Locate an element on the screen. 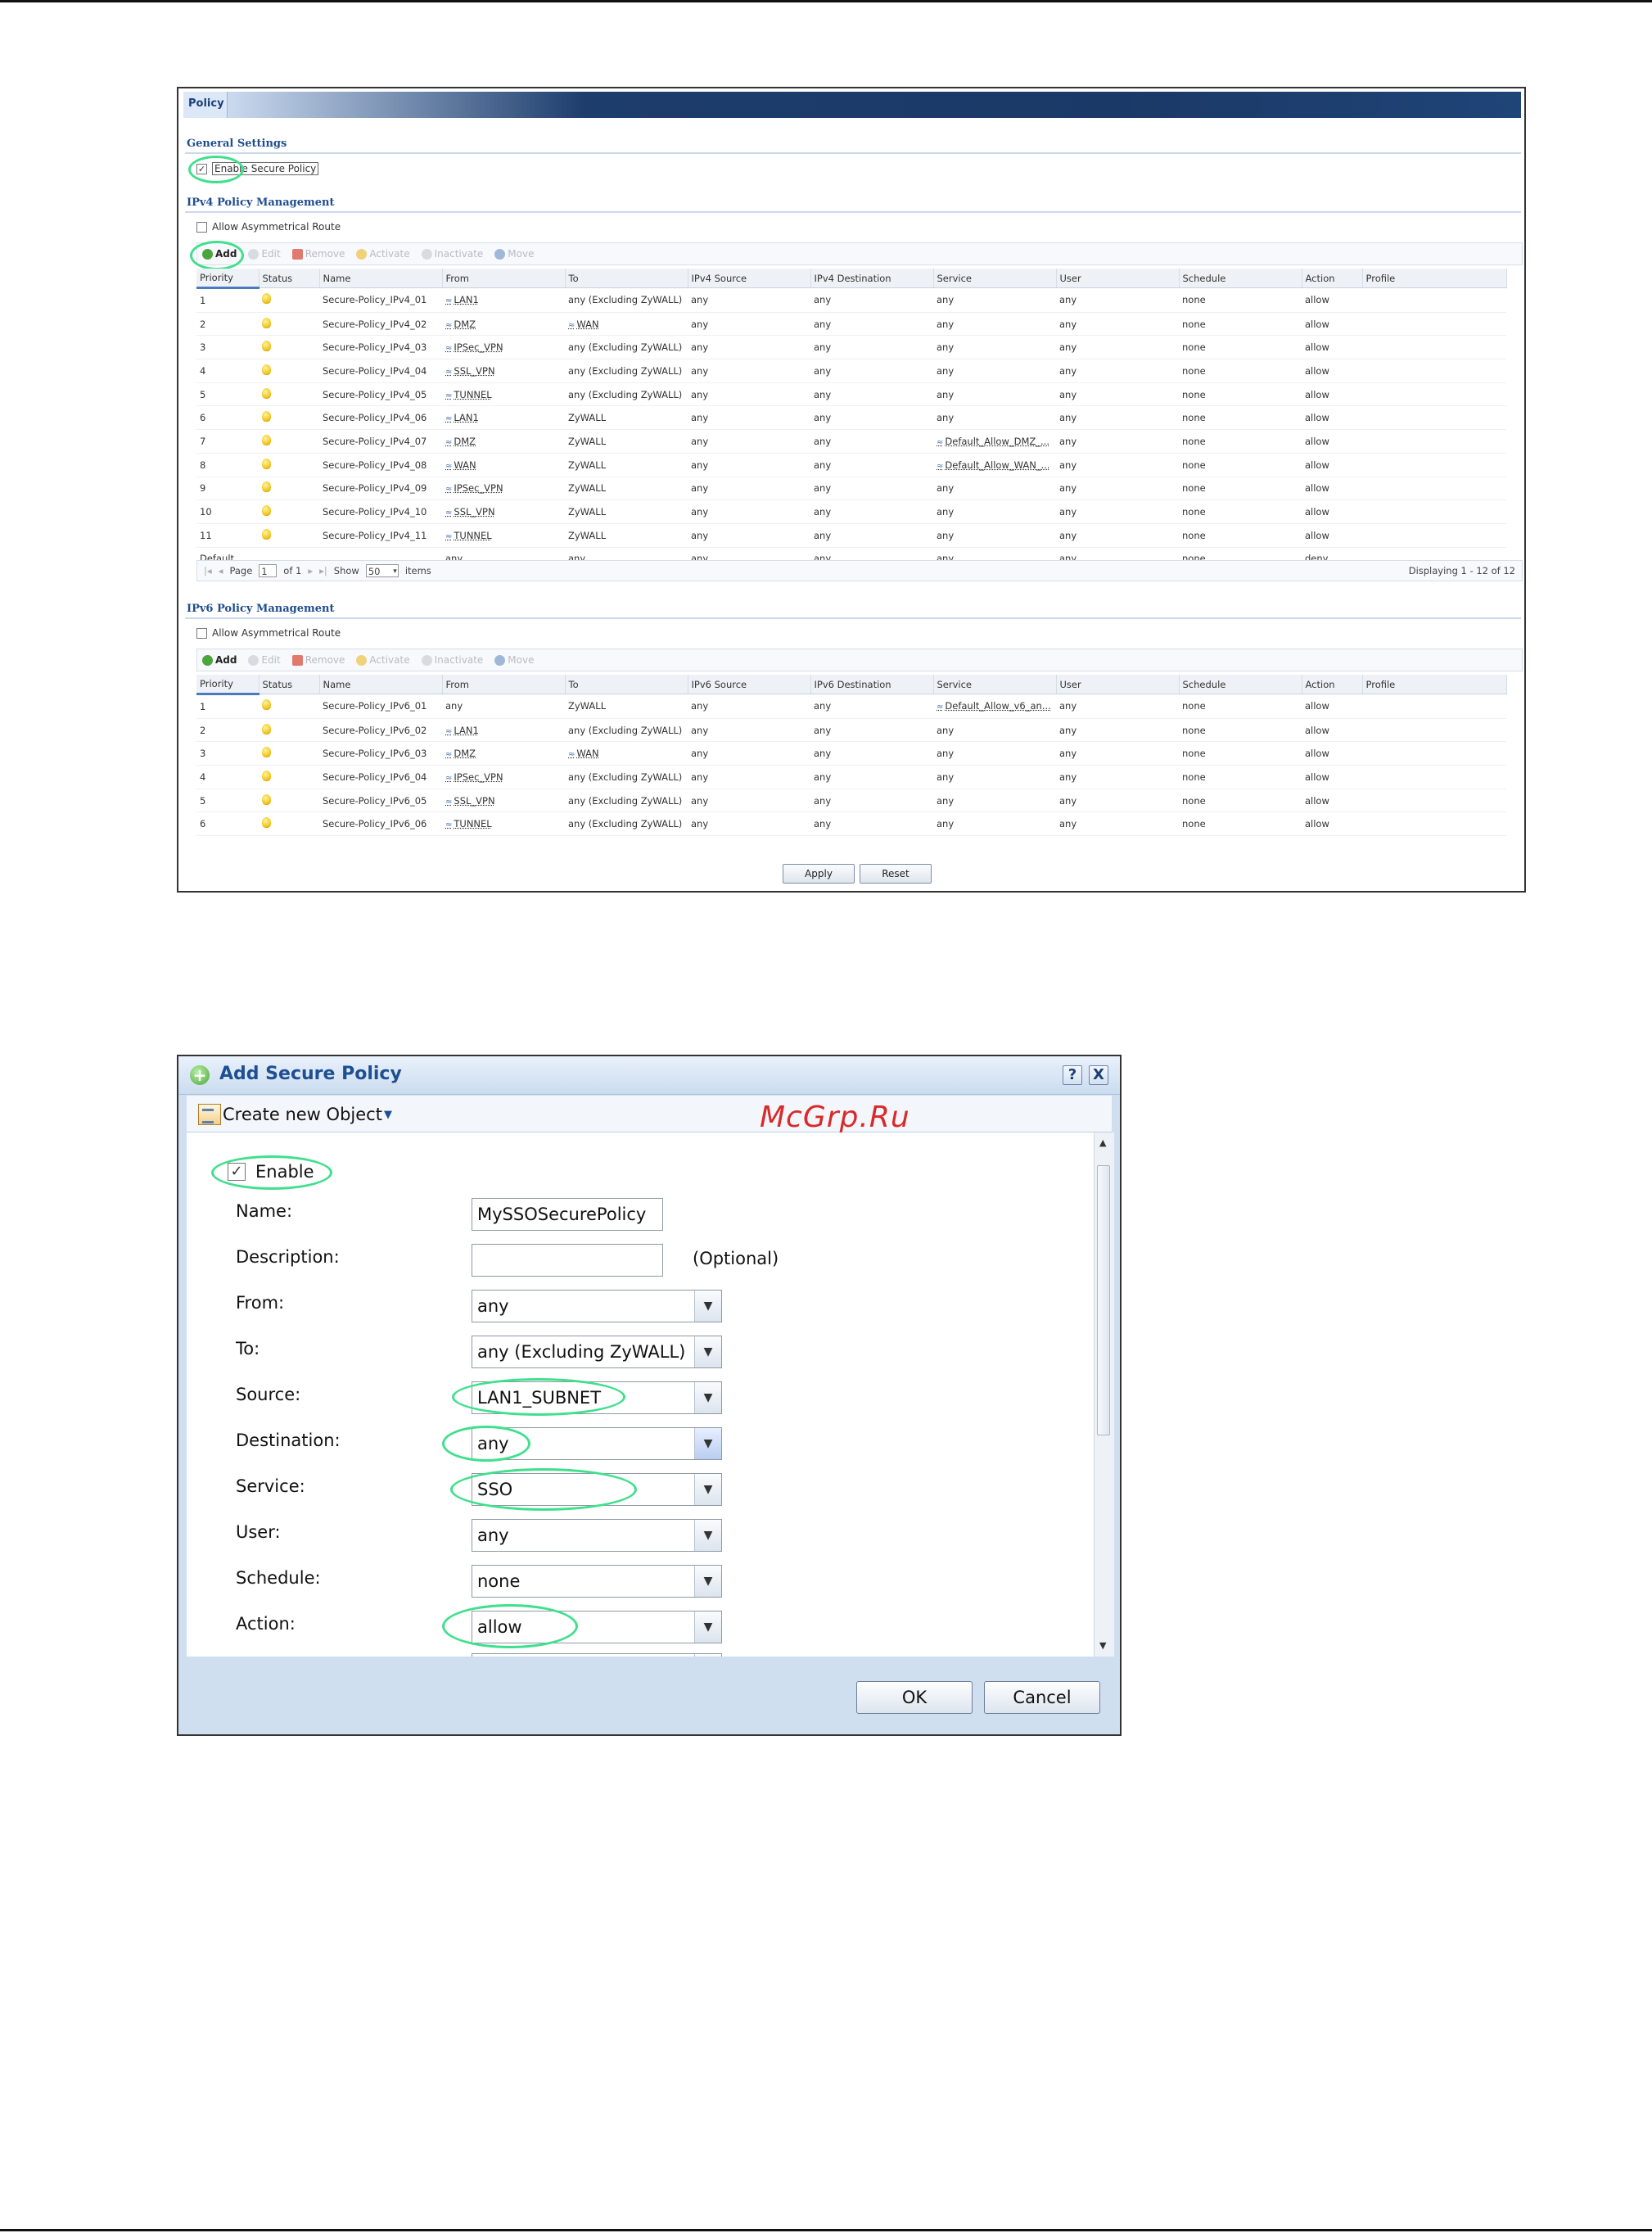 This screenshot has height=2233, width=1652. scrollbar-thumb is located at coordinates (1103, 1300).